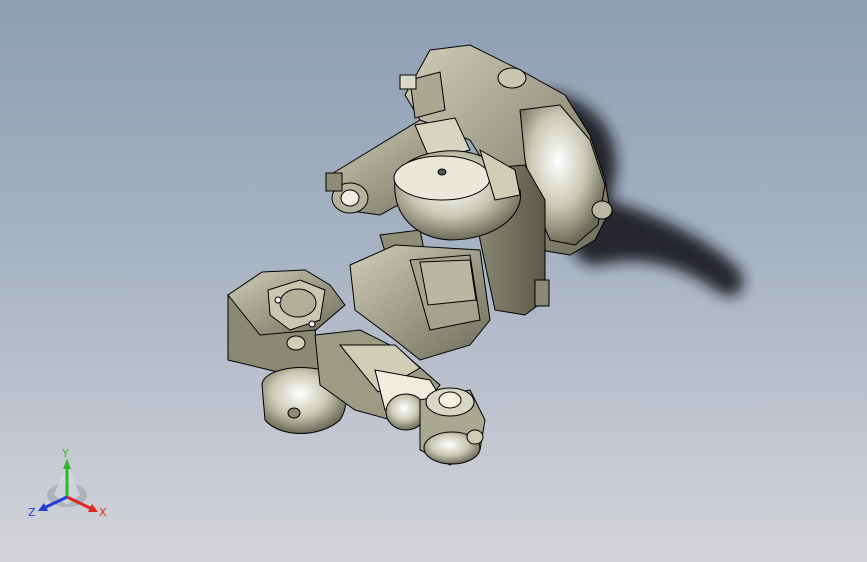 This screenshot has width=867, height=562. I want to click on top-dome, so click(457, 194).